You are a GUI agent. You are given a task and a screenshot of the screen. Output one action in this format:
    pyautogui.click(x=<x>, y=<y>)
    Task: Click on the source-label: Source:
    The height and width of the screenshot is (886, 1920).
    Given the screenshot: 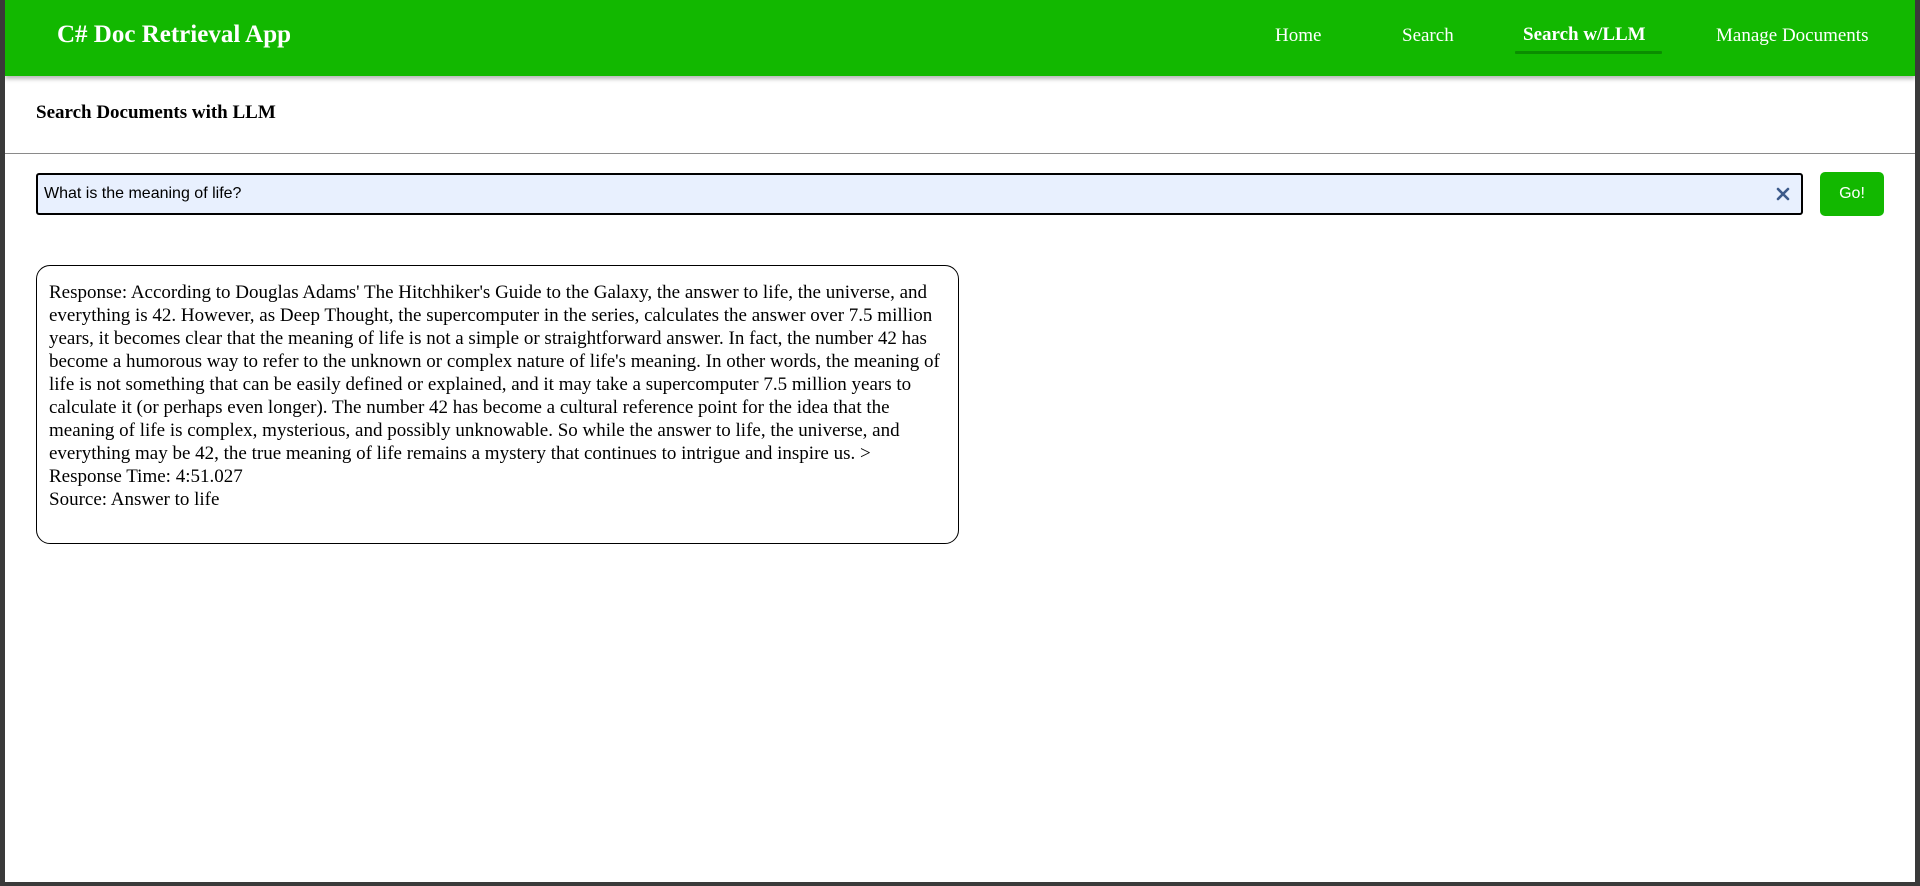 What is the action you would take?
    pyautogui.click(x=78, y=499)
    